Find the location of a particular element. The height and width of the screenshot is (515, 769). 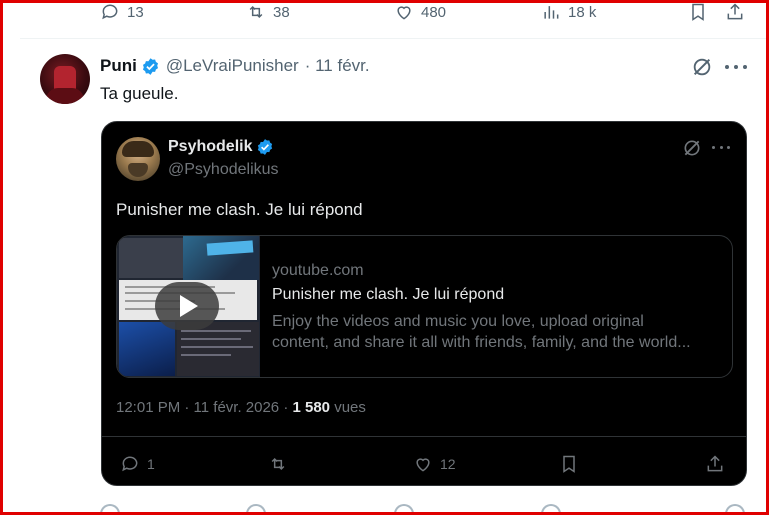

bookmark-button is located at coordinates (698, 12).